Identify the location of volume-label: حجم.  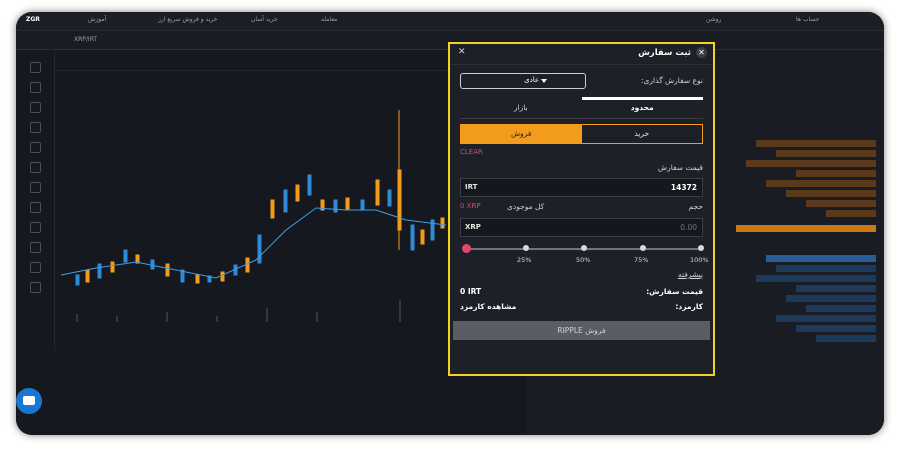
(695, 206).